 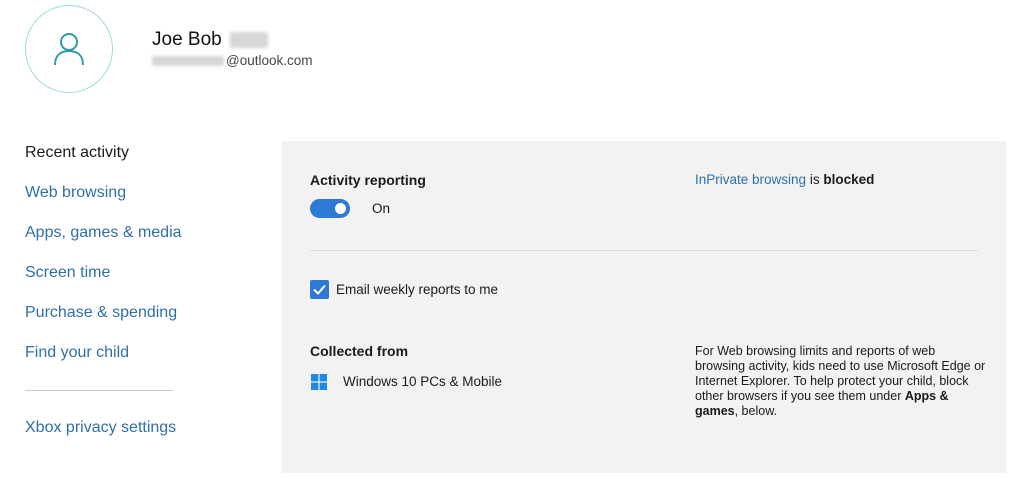 I want to click on activity-reporting-toggle, so click(x=330, y=208).